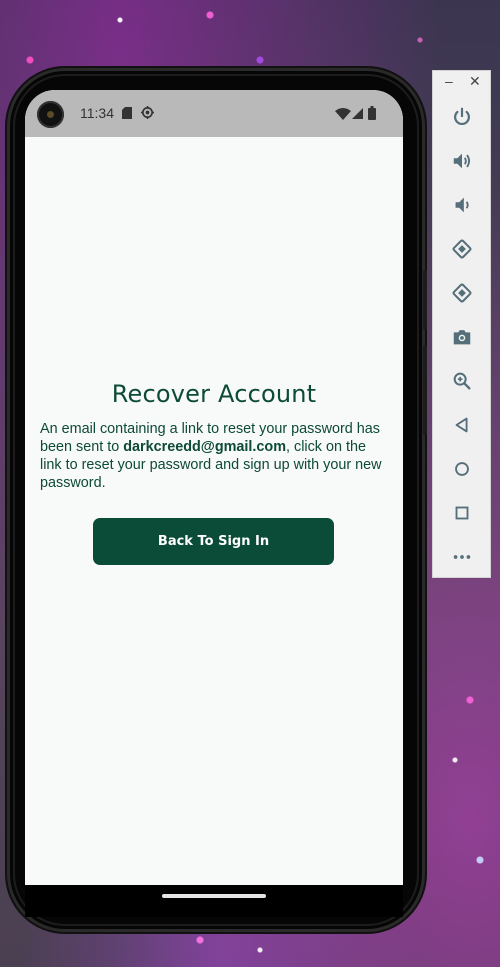 This screenshot has width=500, height=967. I want to click on overview-icon, so click(461, 513).